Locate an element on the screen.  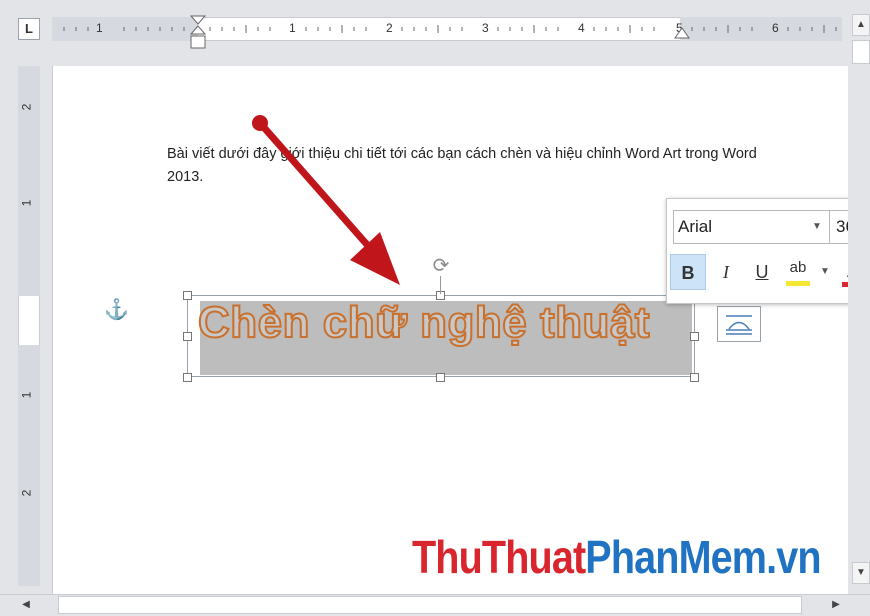
horizontal-scroll-thumb is located at coordinates (430, 605).